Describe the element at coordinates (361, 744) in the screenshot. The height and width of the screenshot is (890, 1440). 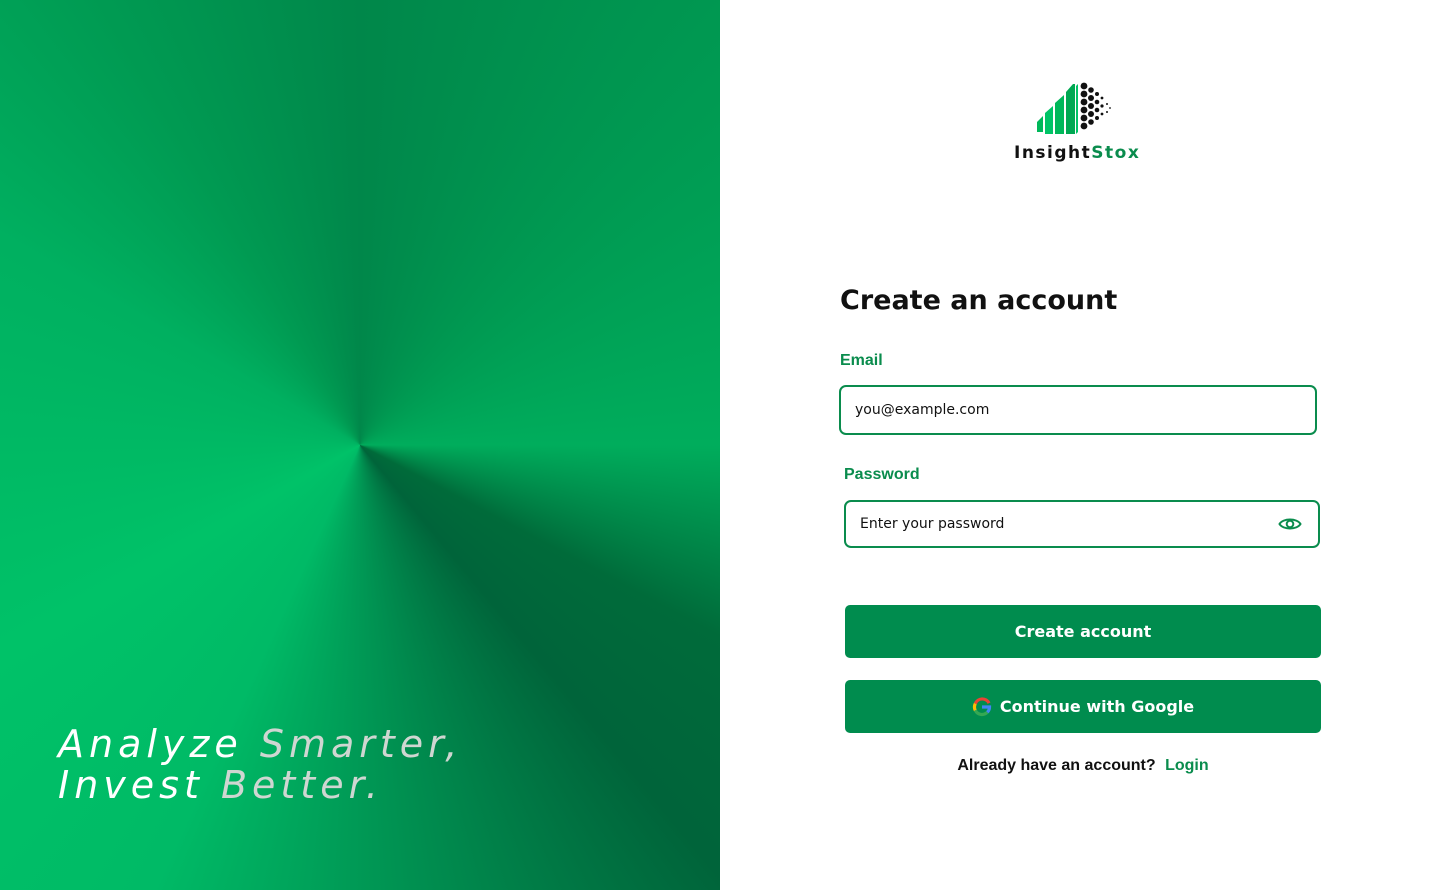
I see `tagline-word: Smarter,` at that location.